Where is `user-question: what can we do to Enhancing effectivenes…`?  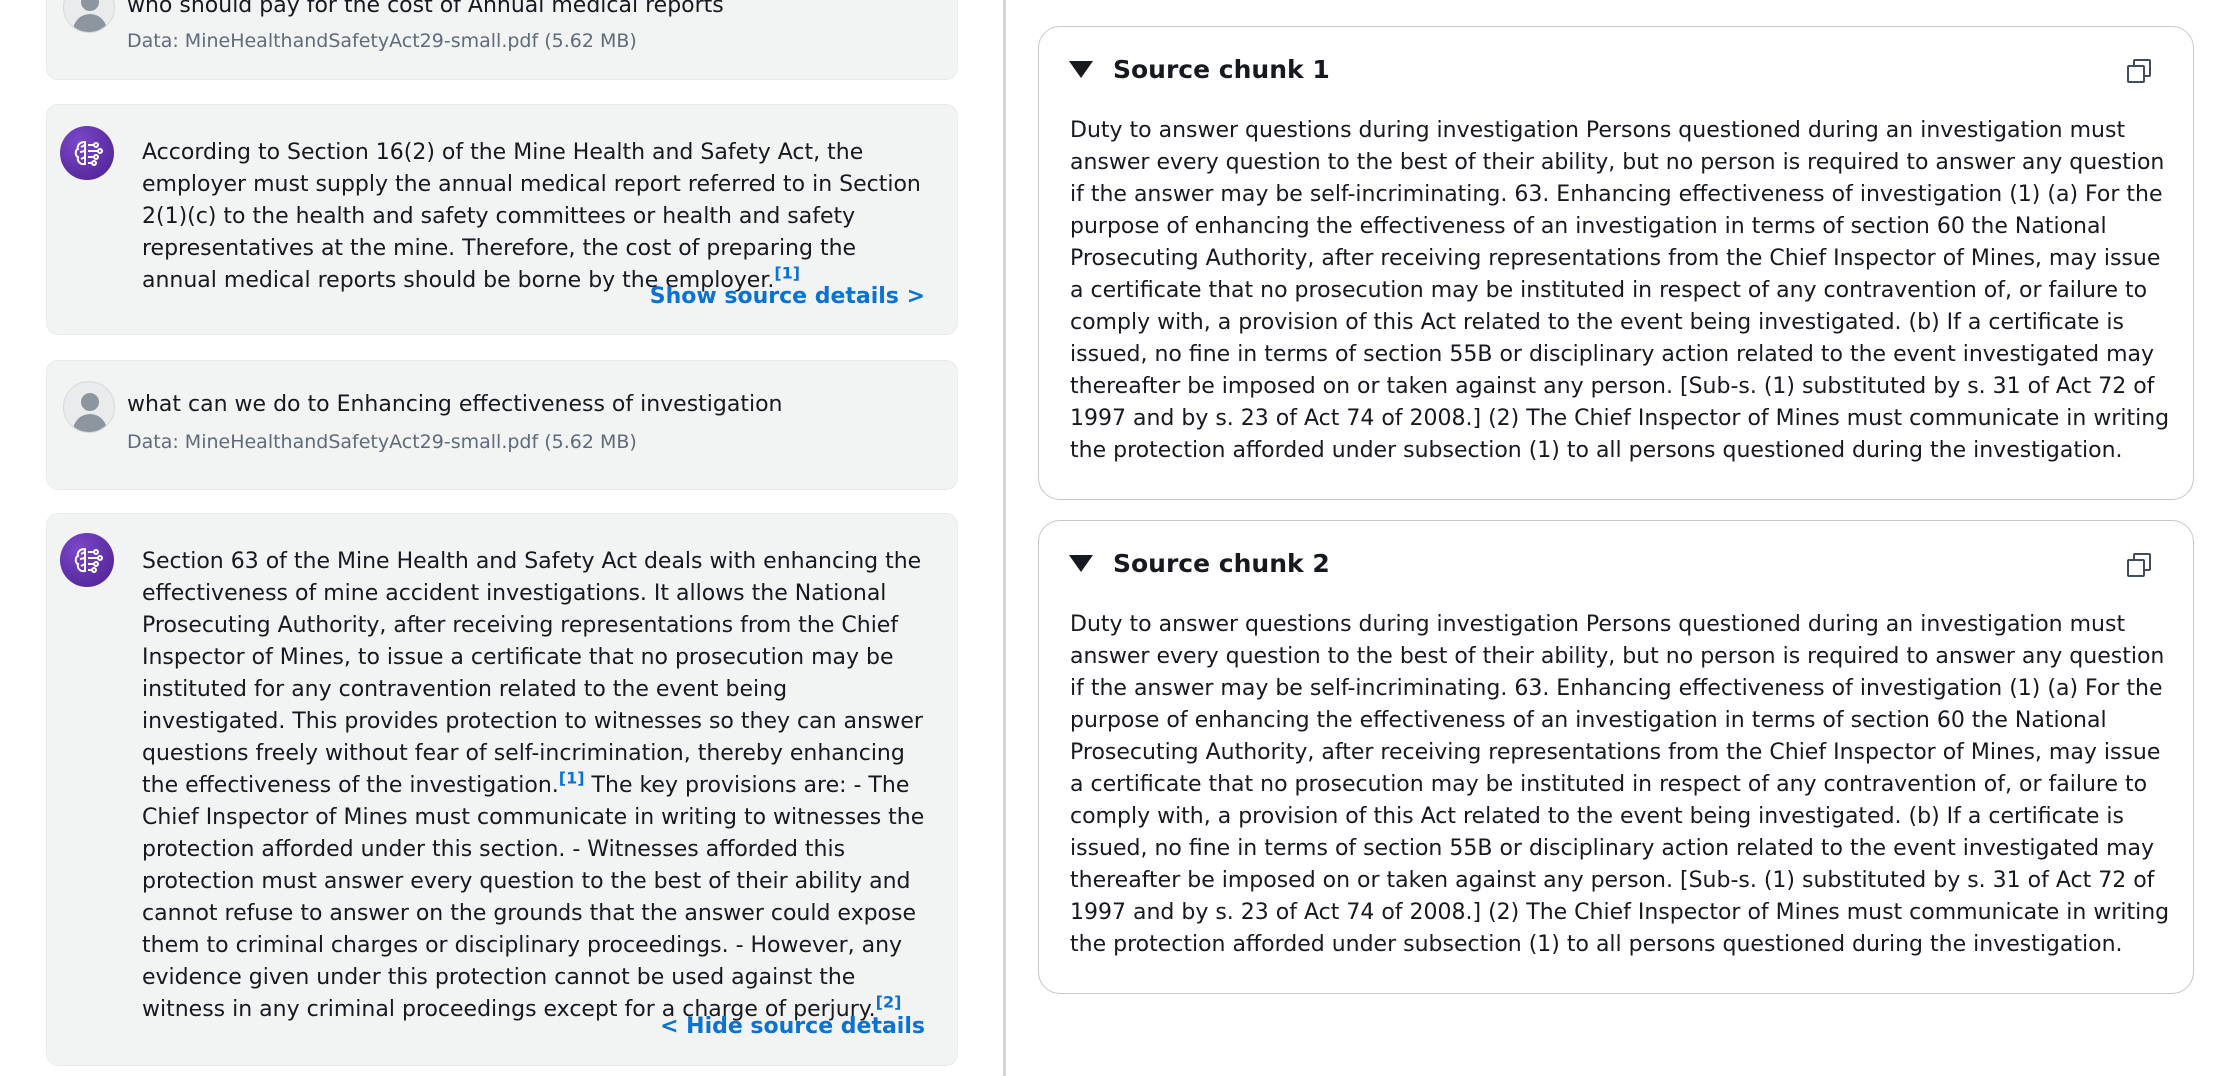 user-question: what can we do to Enhancing effectivenes… is located at coordinates (455, 404).